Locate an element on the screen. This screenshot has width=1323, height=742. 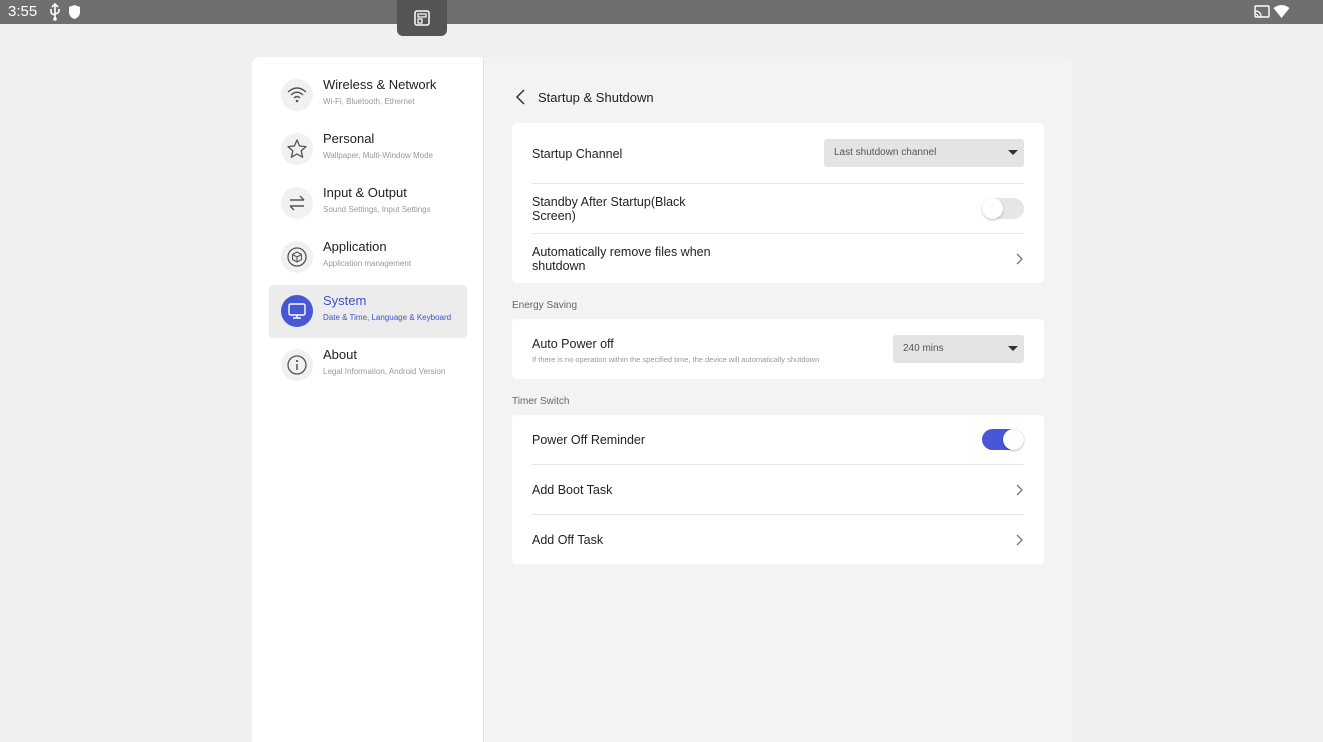
status-time: 3:55 is located at coordinates (23, 11).